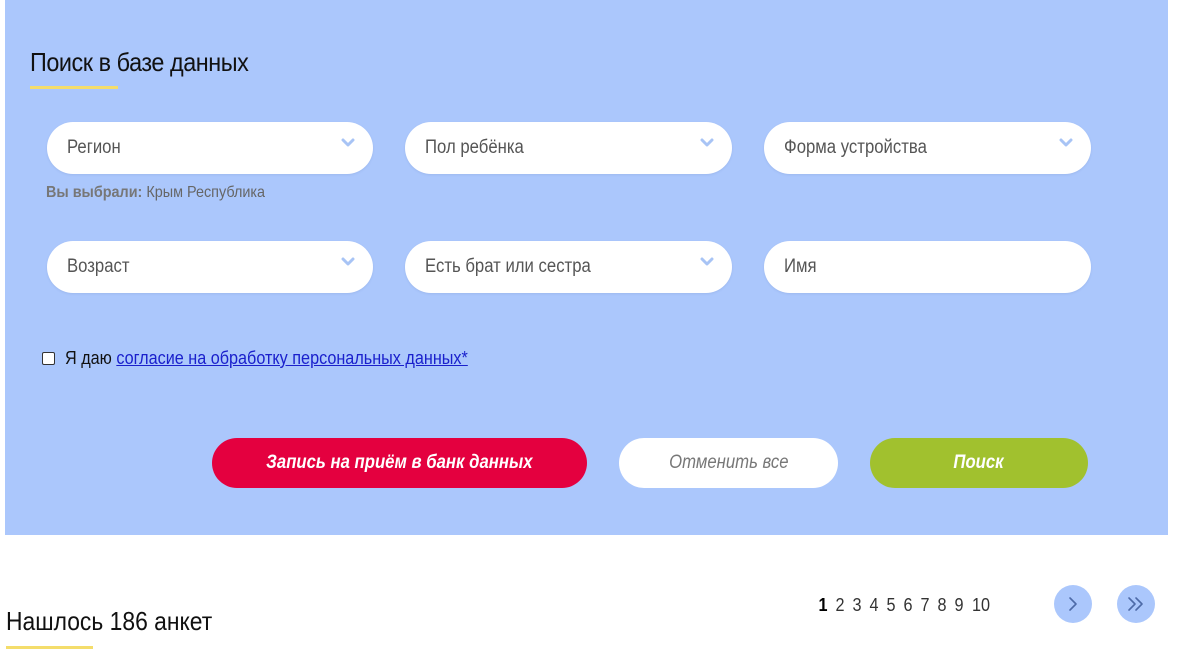  I want to click on search-button: Поиск, so click(979, 463).